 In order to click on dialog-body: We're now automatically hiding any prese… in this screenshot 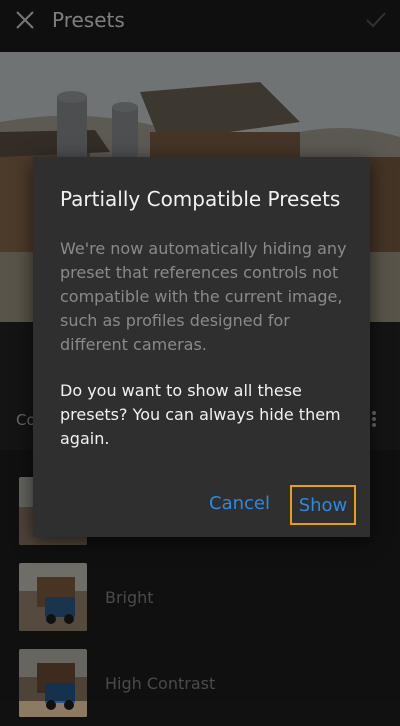, I will do `click(203, 296)`.